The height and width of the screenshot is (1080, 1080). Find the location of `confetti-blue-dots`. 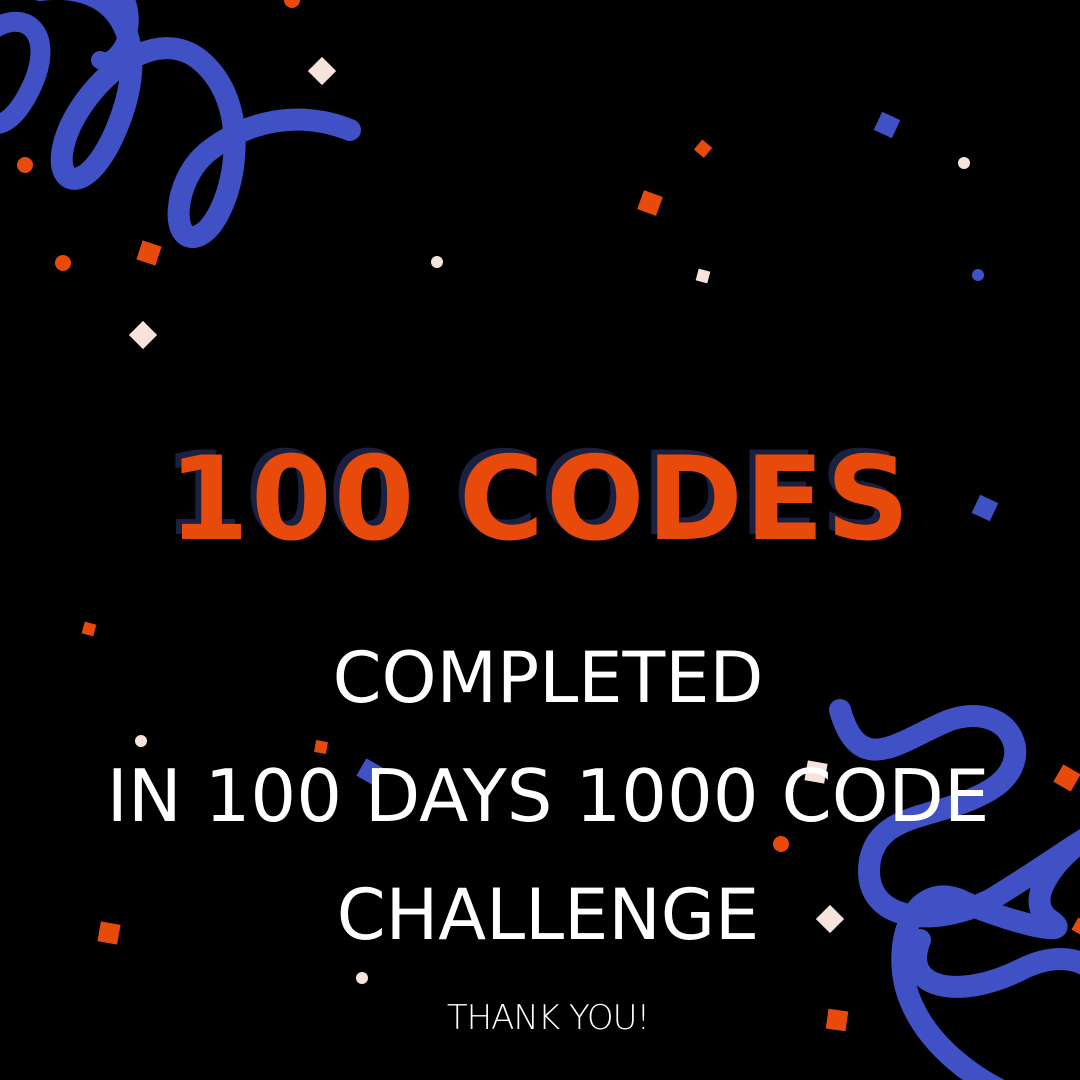

confetti-blue-dots is located at coordinates (978, 275).